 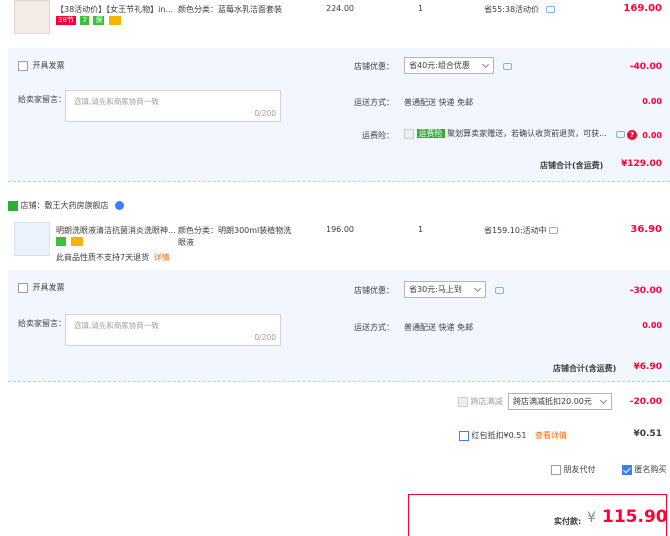 What do you see at coordinates (647, 434) in the screenshot?
I see `redpacket-amount: ¥0.51` at bounding box center [647, 434].